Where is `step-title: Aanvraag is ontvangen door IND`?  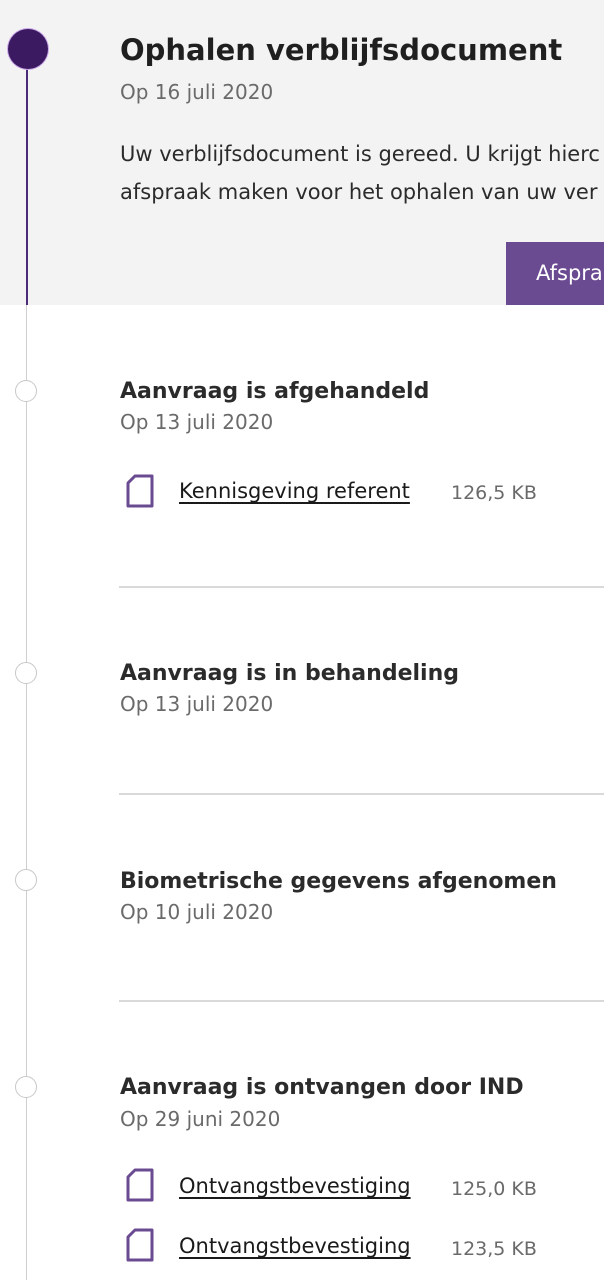
step-title: Aanvraag is ontvangen door IND is located at coordinates (322, 1087).